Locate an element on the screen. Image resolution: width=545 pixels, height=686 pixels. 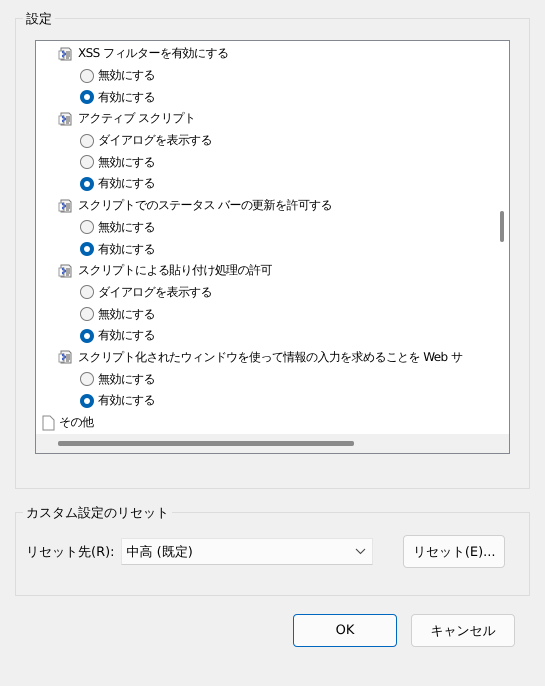
page-icon is located at coordinates (48, 422).